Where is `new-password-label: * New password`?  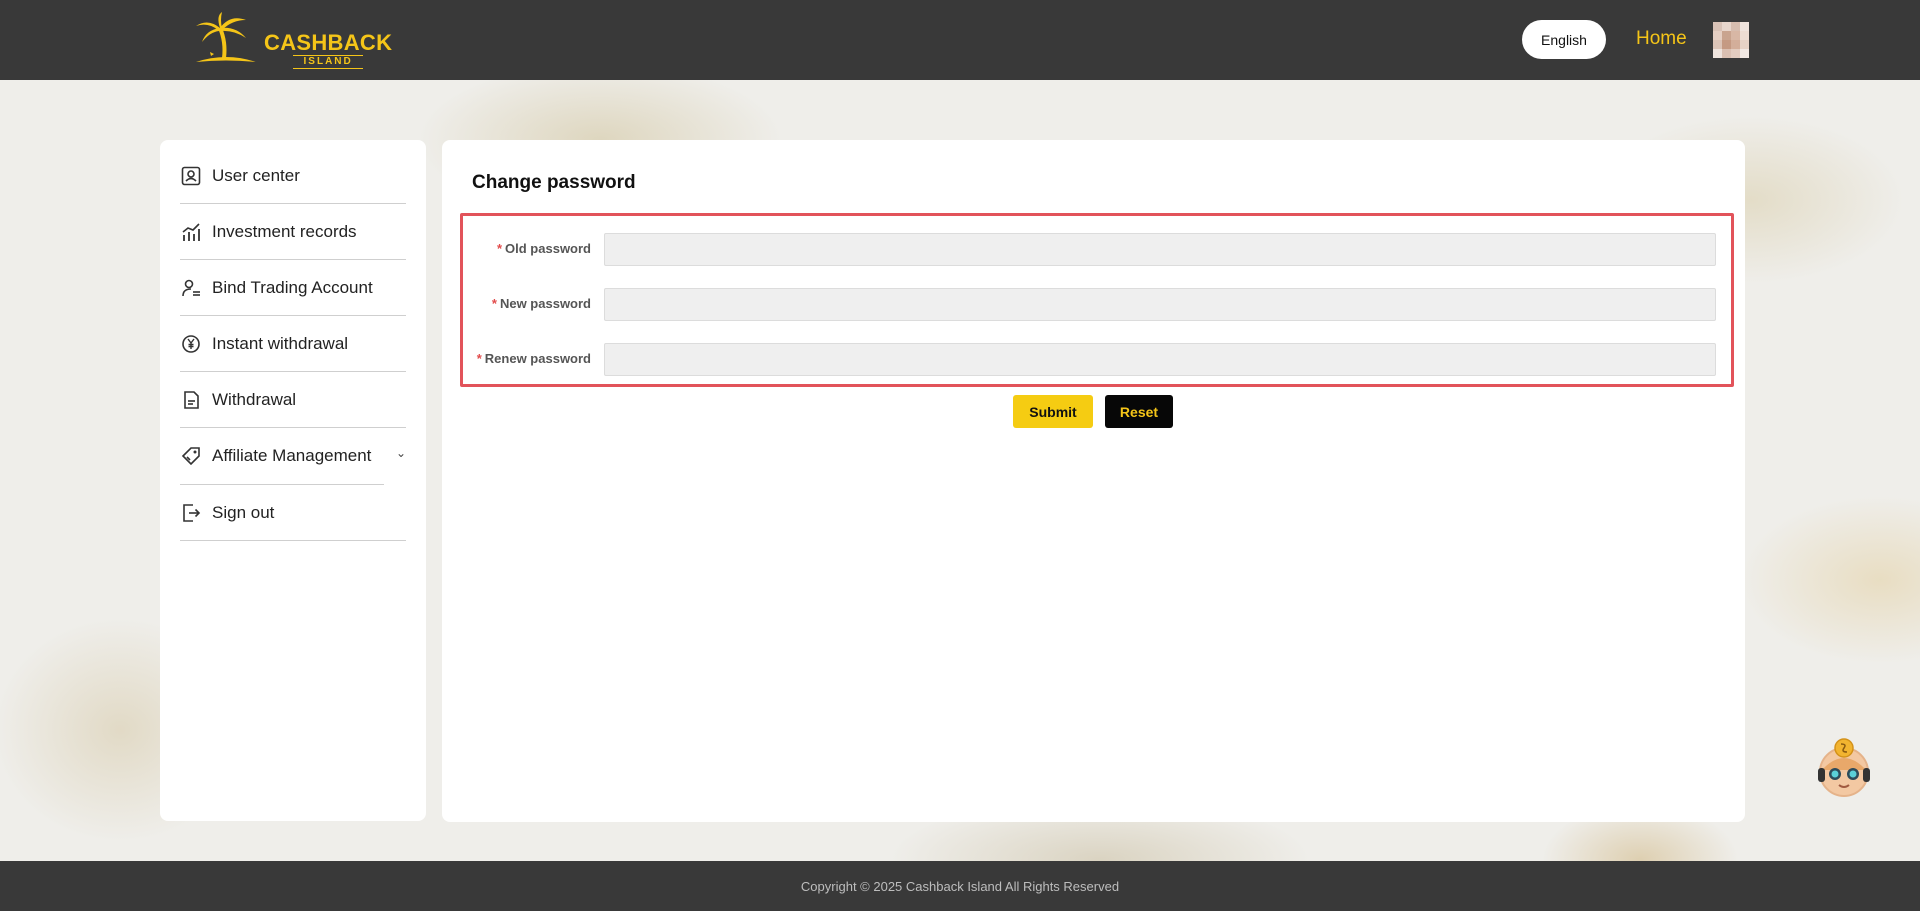
new-password-label: * New password is located at coordinates (541, 303).